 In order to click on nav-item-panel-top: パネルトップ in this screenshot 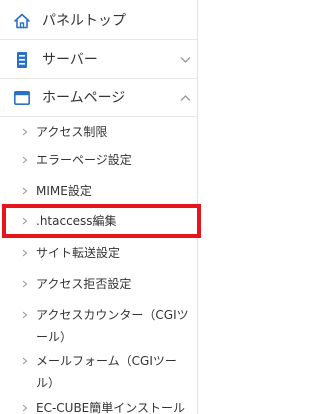, I will do `click(98, 21)`.